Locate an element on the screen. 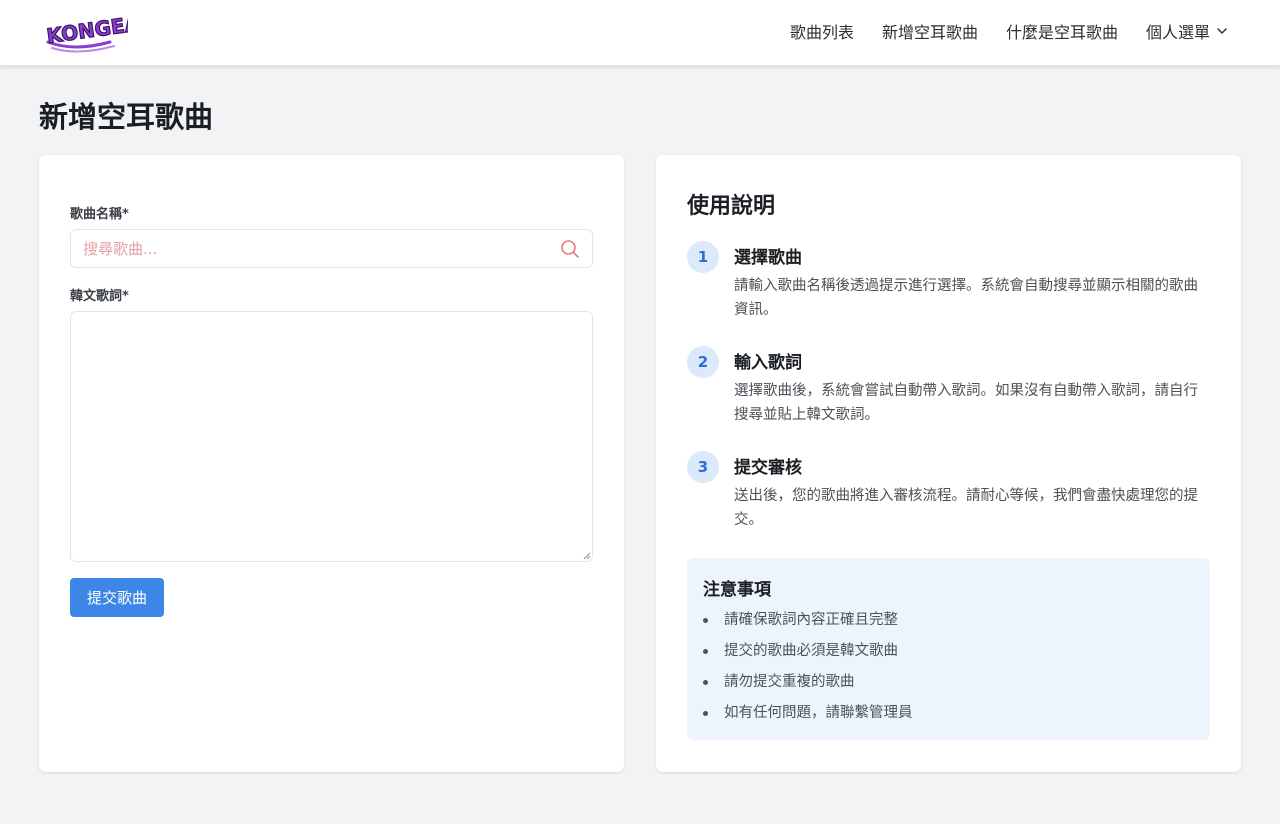  chevron-down-icon is located at coordinates (1222, 31).